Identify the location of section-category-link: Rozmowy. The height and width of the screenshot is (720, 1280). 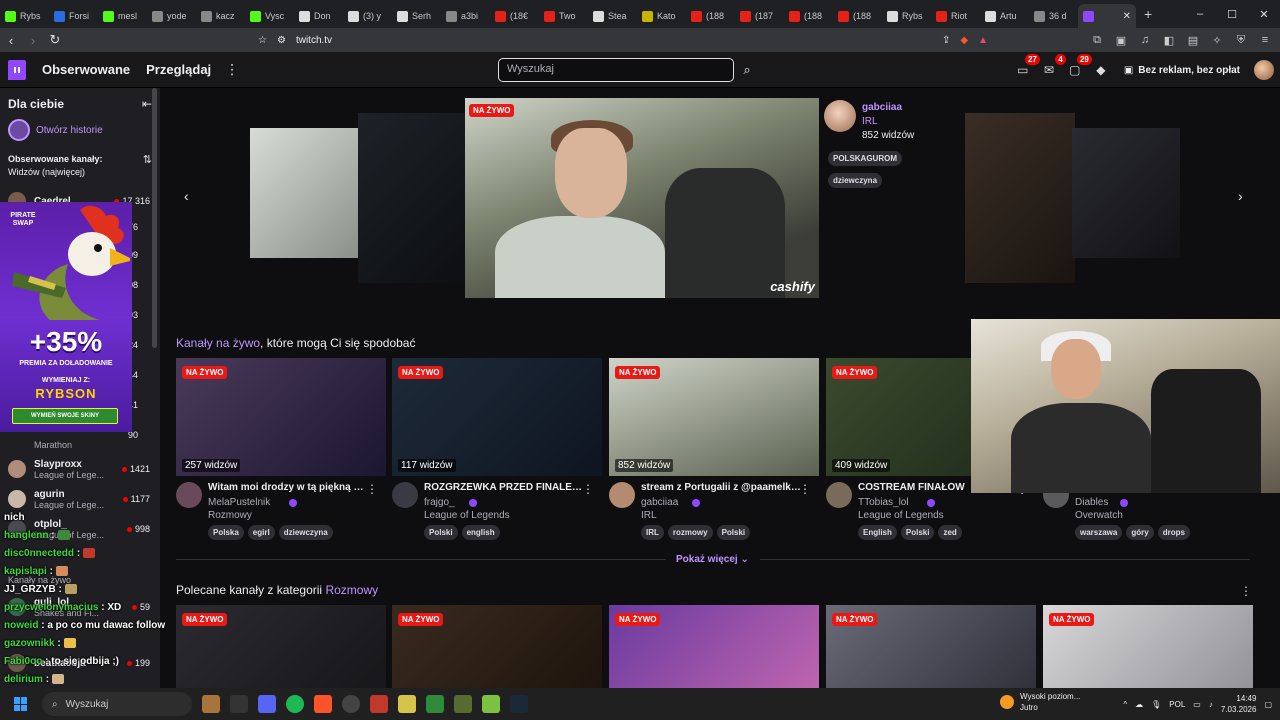
(351, 590).